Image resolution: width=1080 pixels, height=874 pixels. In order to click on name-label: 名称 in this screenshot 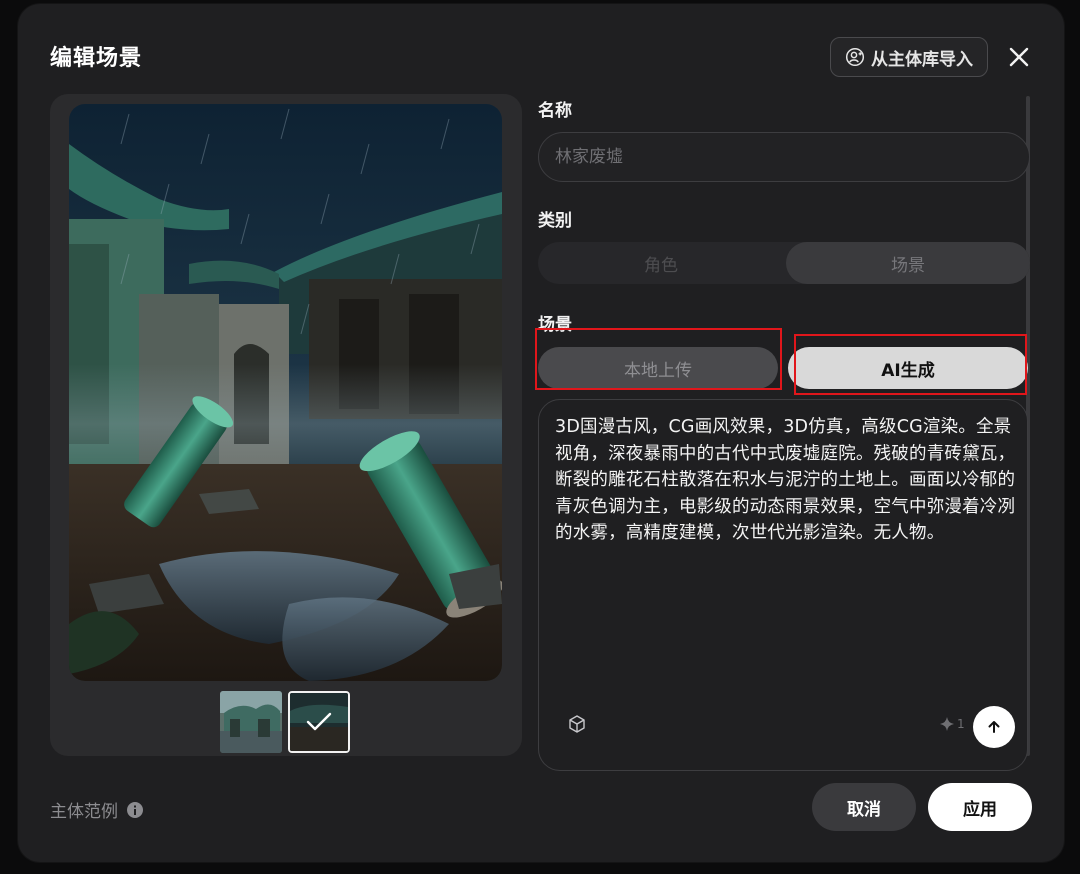, I will do `click(555, 111)`.